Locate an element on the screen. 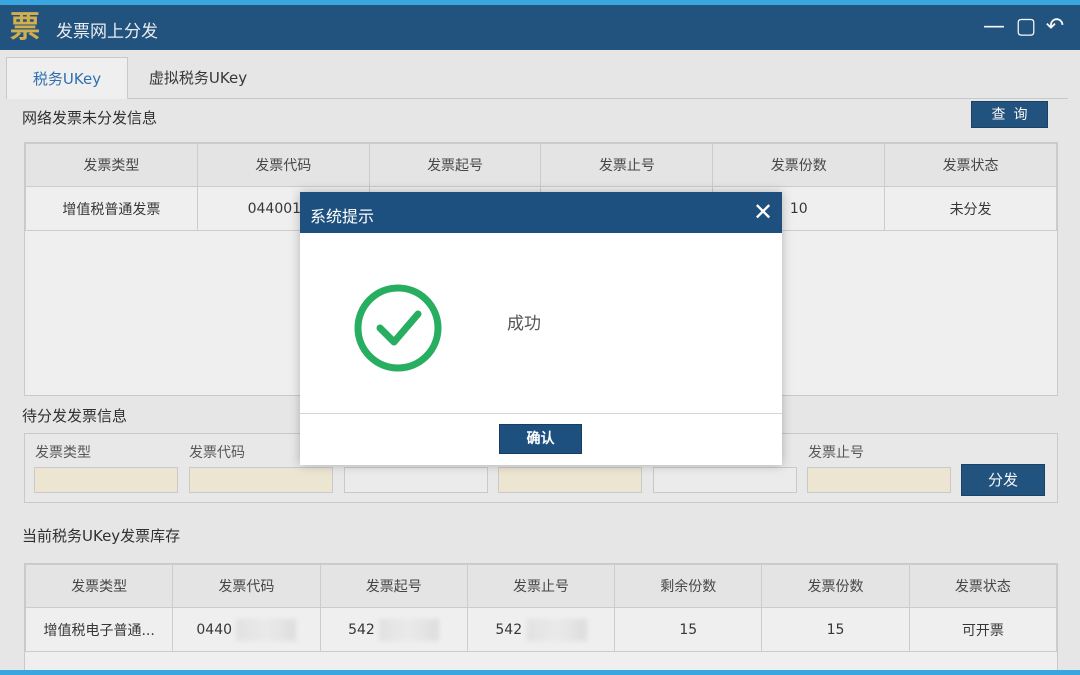  dialog-title: 系统提示 is located at coordinates (342, 216).